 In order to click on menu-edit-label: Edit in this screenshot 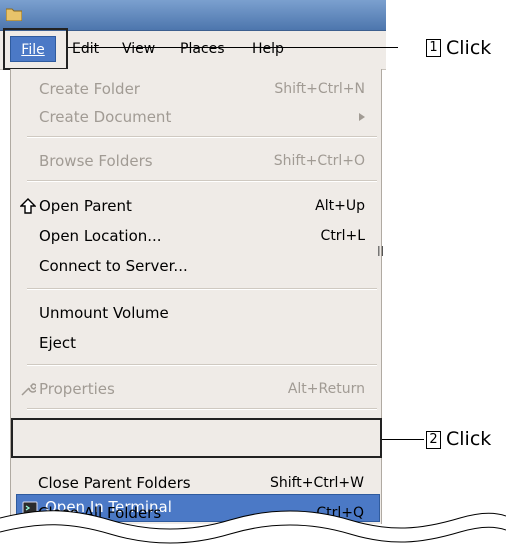, I will do `click(86, 49)`.